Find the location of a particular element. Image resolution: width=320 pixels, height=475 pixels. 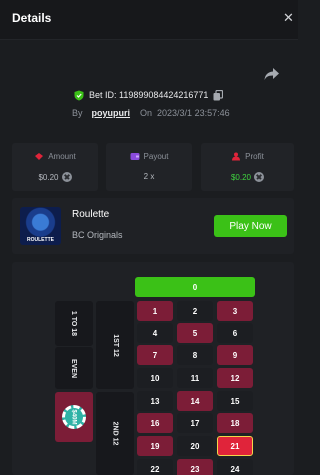

red-bet-cell: $40M is located at coordinates (74, 417).